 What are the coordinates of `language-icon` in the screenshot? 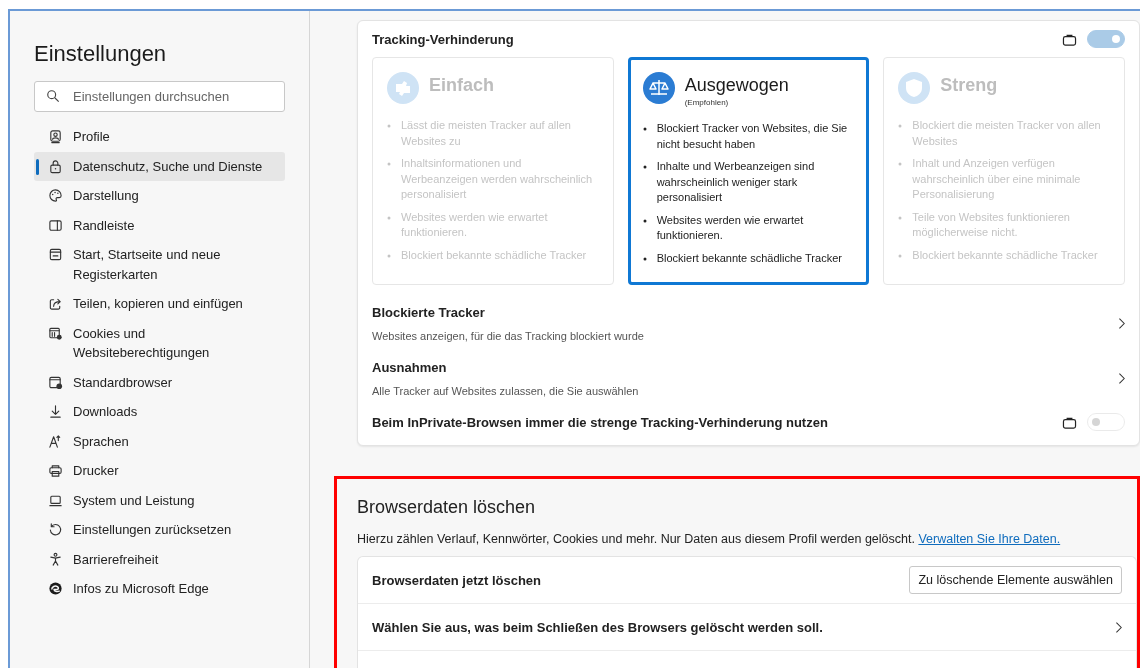 It's located at (55, 441).